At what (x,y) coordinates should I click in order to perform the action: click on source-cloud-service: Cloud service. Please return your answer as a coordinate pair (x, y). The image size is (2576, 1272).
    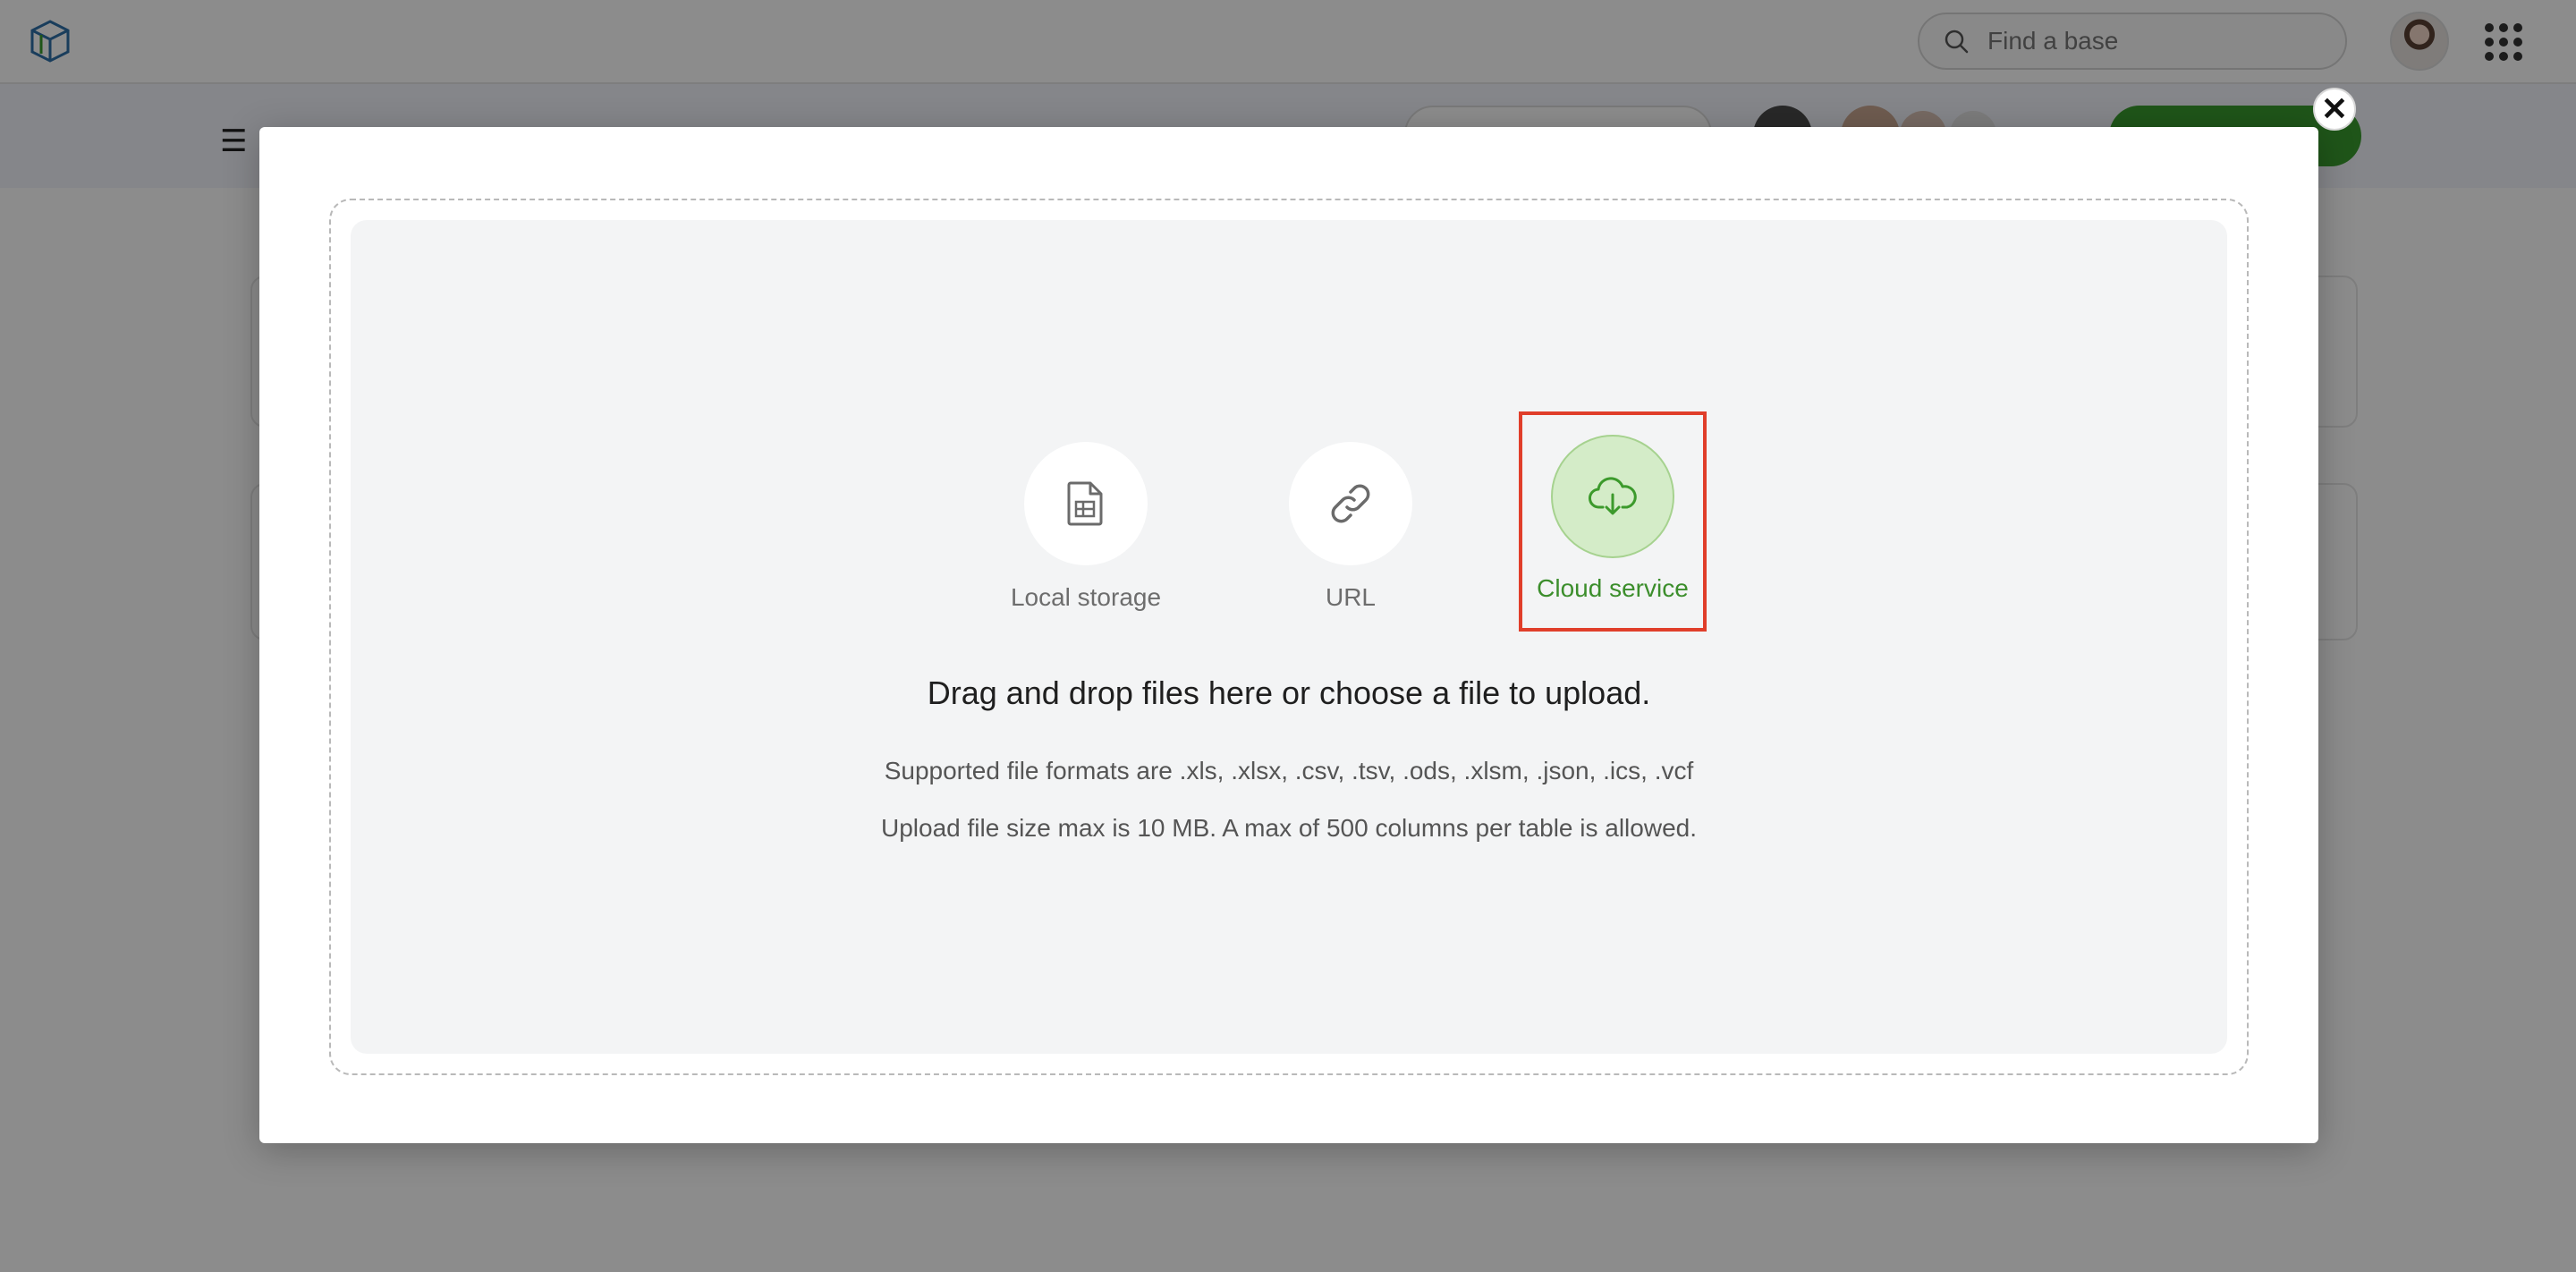
    Looking at the image, I should click on (1613, 521).